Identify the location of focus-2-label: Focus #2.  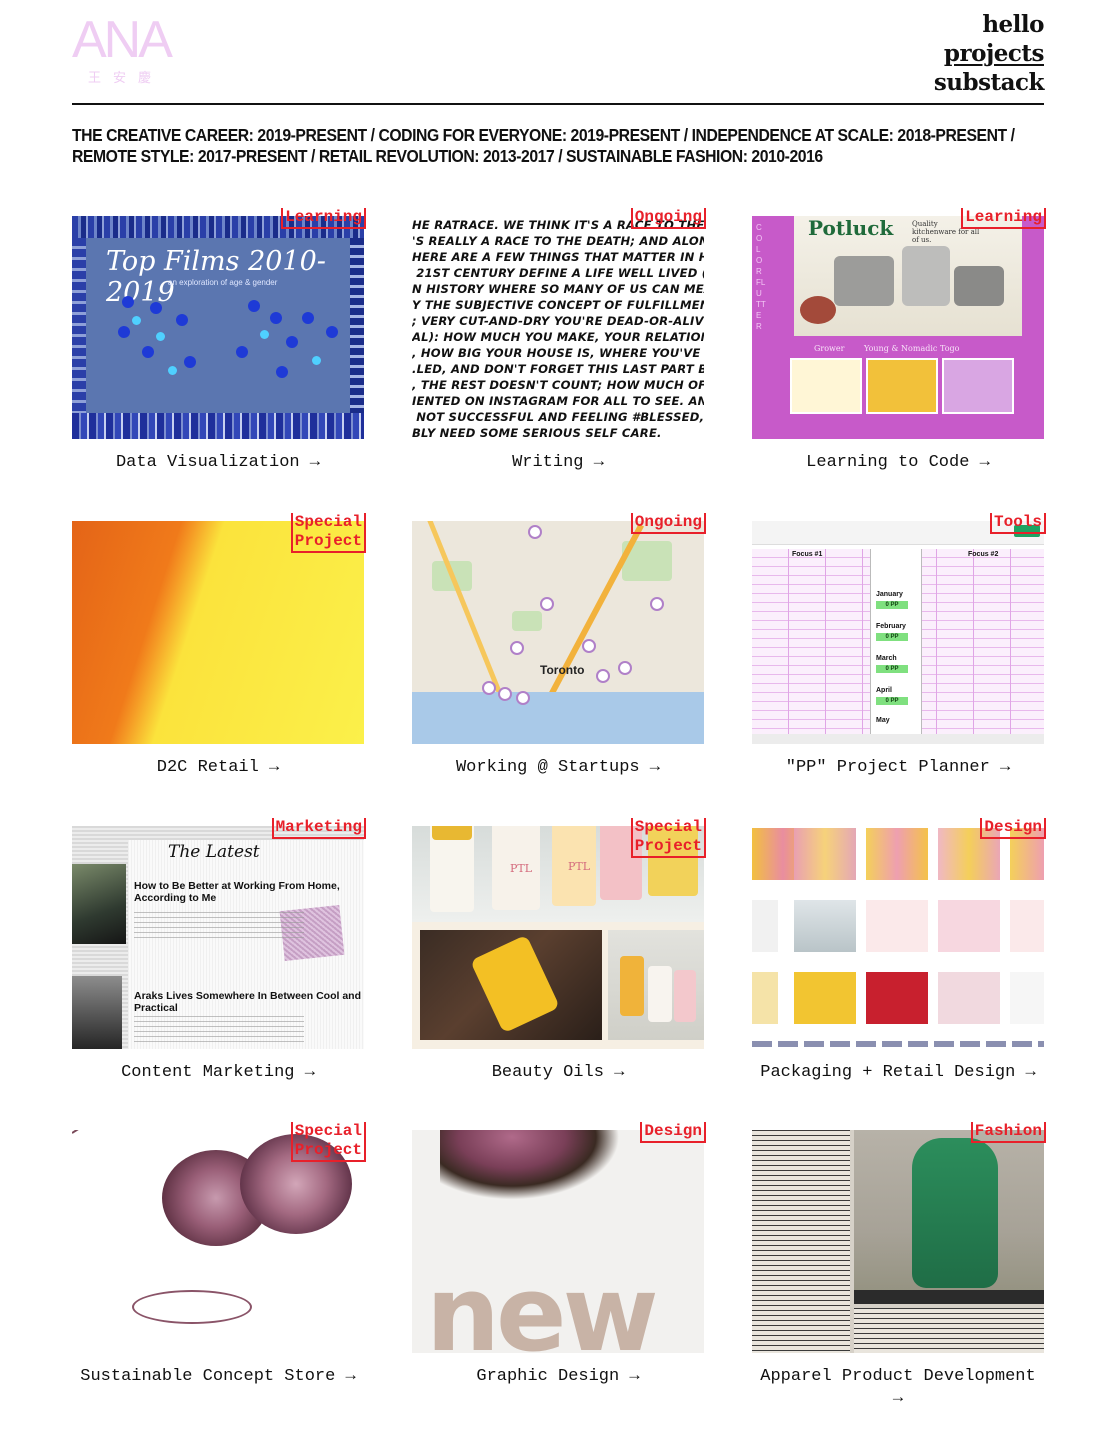
(983, 554).